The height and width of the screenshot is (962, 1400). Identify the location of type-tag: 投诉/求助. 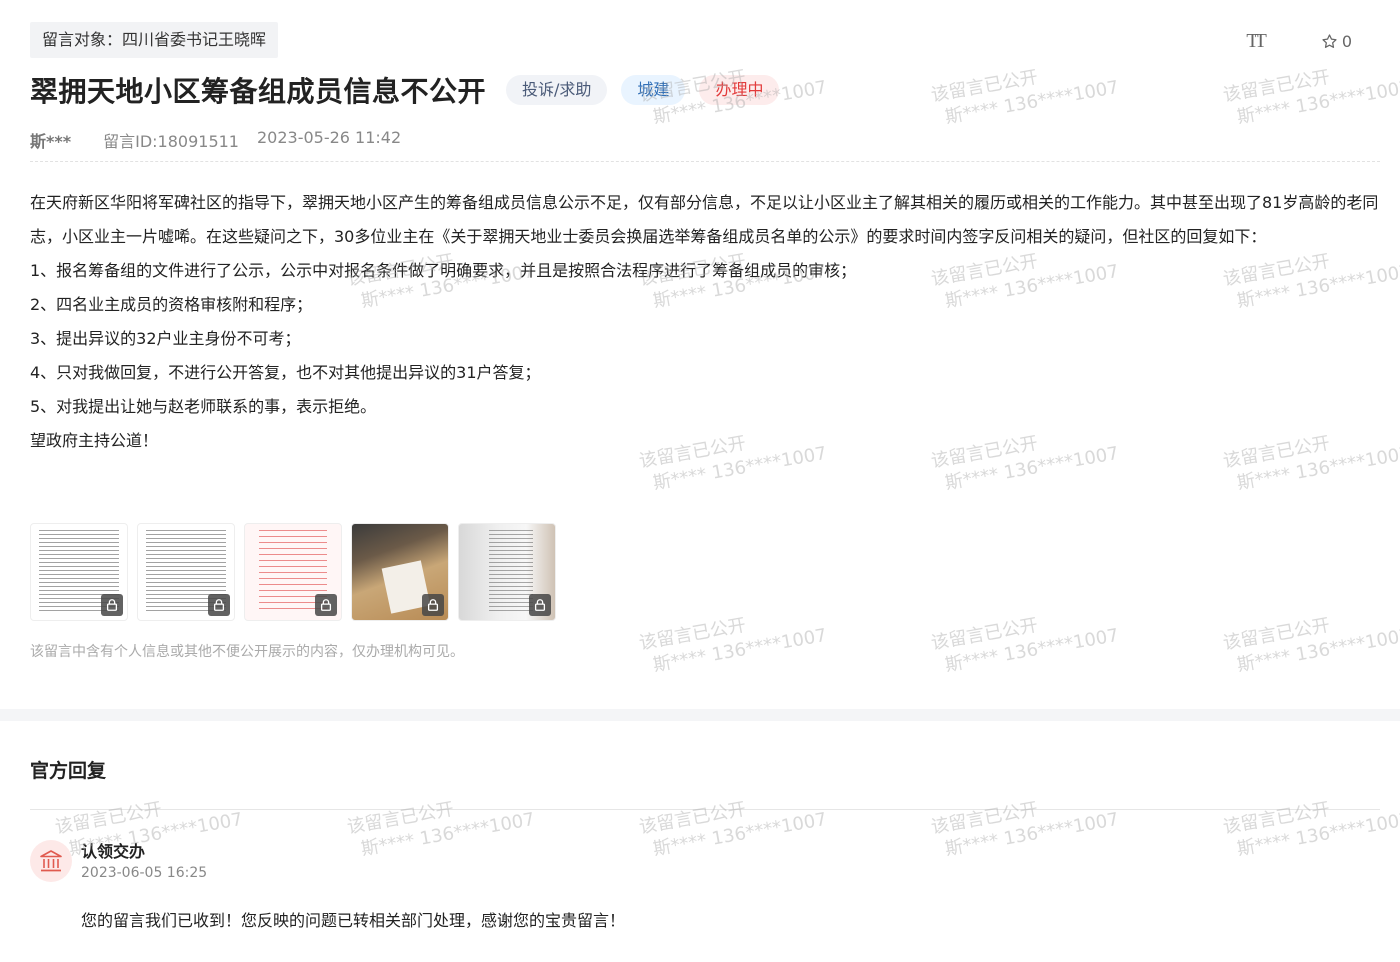
(557, 90).